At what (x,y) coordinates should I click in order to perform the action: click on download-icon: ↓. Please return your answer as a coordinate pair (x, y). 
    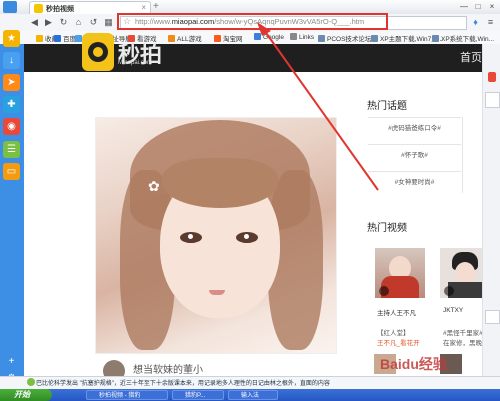
    Looking at the image, I should click on (11, 60).